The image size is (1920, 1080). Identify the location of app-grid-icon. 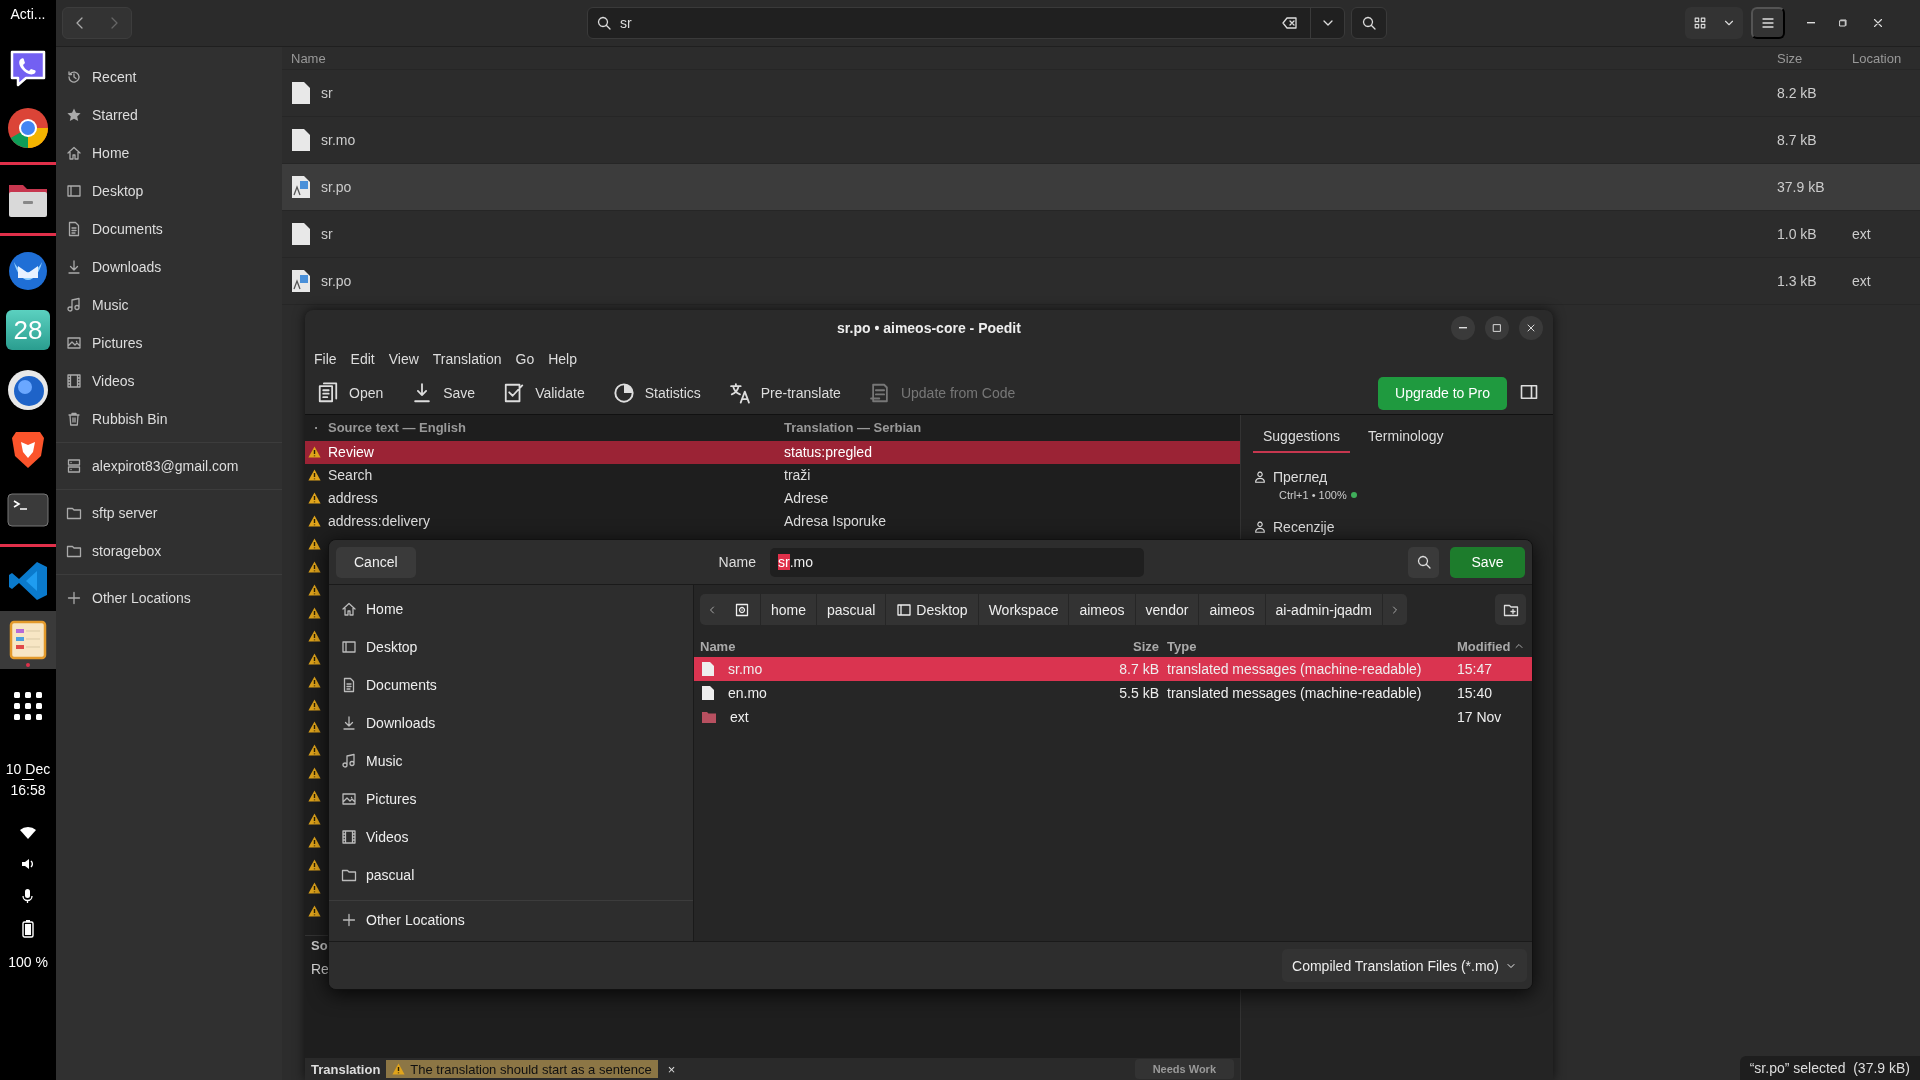
(28, 706).